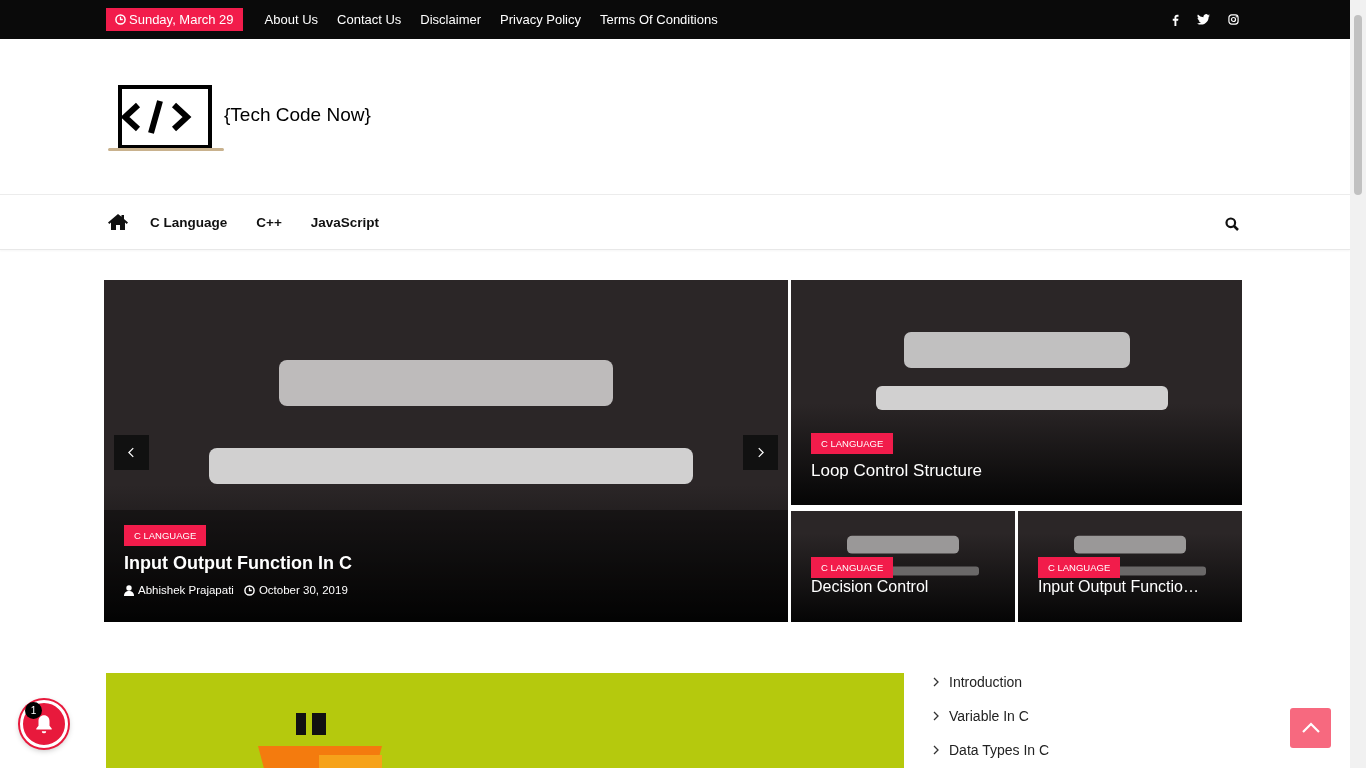  I want to click on scrollbar-thumb, so click(1358, 105).